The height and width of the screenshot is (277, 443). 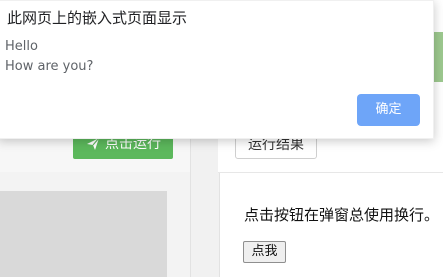 I want to click on code-editor-area, so click(x=83, y=234).